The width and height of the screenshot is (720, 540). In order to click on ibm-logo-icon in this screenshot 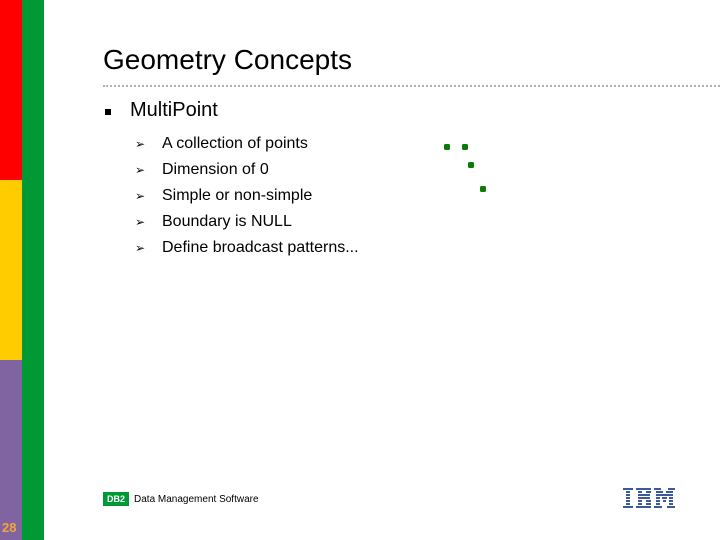, I will do `click(649, 498)`.